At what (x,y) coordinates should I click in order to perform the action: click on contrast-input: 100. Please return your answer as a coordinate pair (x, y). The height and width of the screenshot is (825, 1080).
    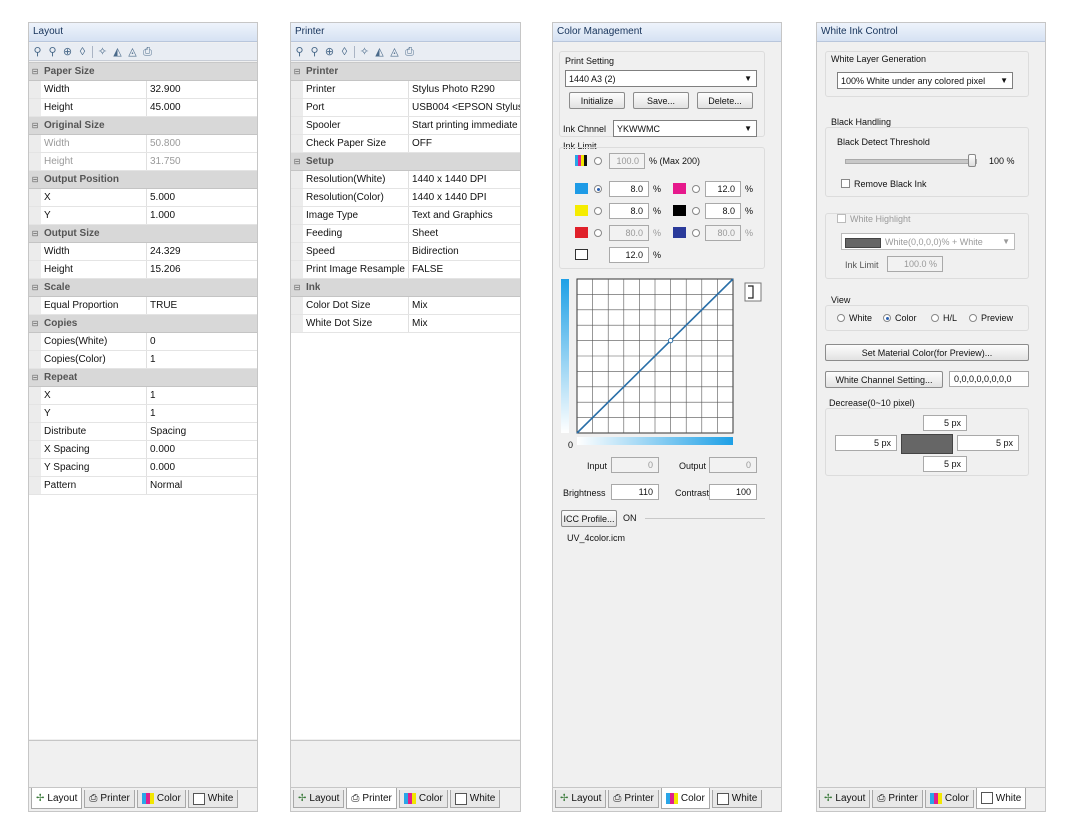
    Looking at the image, I should click on (733, 492).